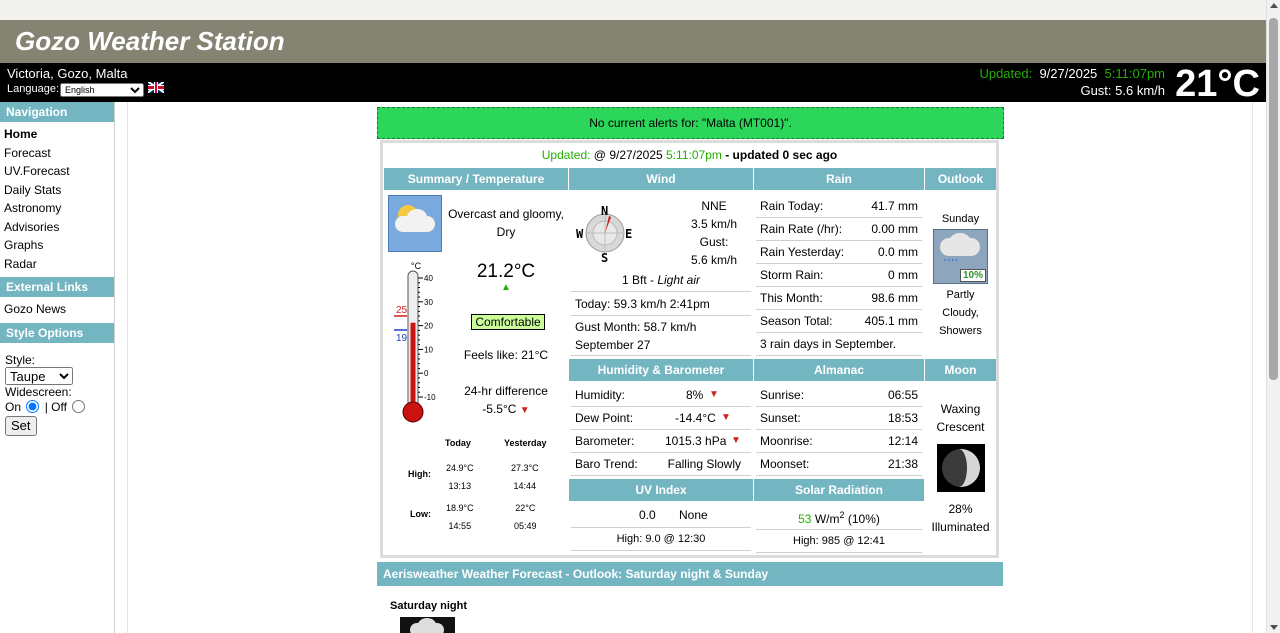 The width and height of the screenshot is (1280, 633). I want to click on forecast-cloud-icon, so click(427, 625).